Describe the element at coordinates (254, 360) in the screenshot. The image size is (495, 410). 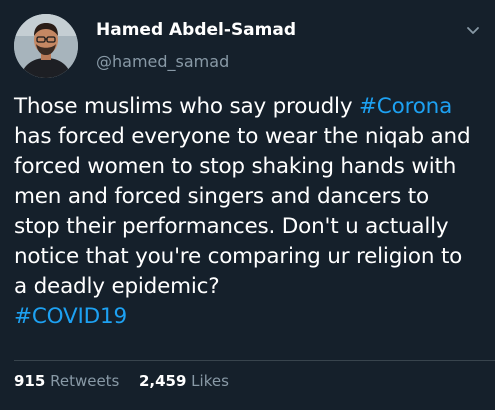
I see `divider` at that location.